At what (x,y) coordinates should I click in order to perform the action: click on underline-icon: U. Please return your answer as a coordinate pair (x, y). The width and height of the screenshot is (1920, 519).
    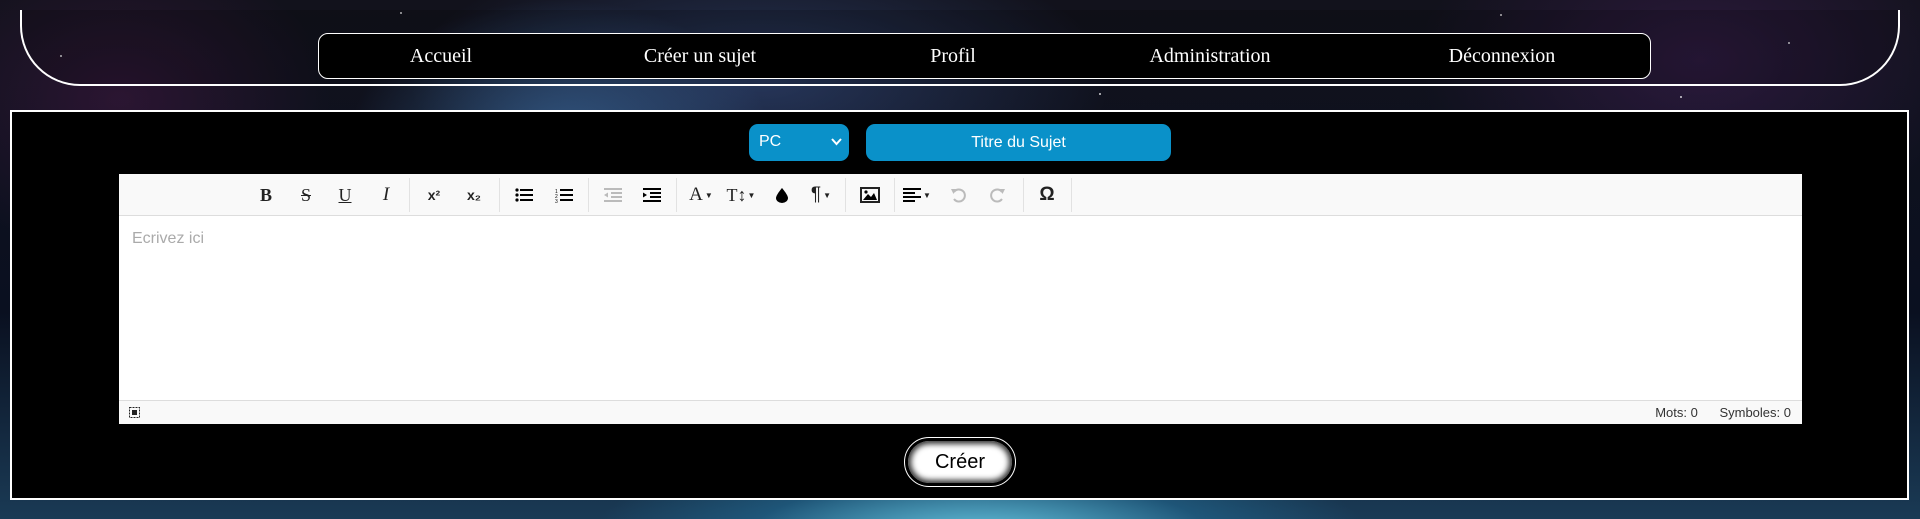
    Looking at the image, I should click on (345, 195).